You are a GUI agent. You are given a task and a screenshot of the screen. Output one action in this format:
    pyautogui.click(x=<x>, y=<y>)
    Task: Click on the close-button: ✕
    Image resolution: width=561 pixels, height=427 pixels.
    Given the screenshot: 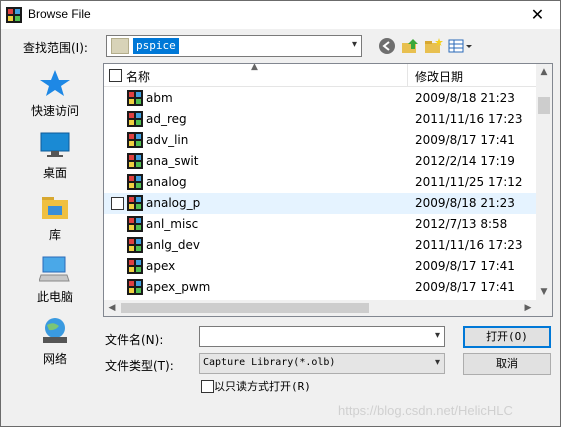 What is the action you would take?
    pyautogui.click(x=537, y=15)
    